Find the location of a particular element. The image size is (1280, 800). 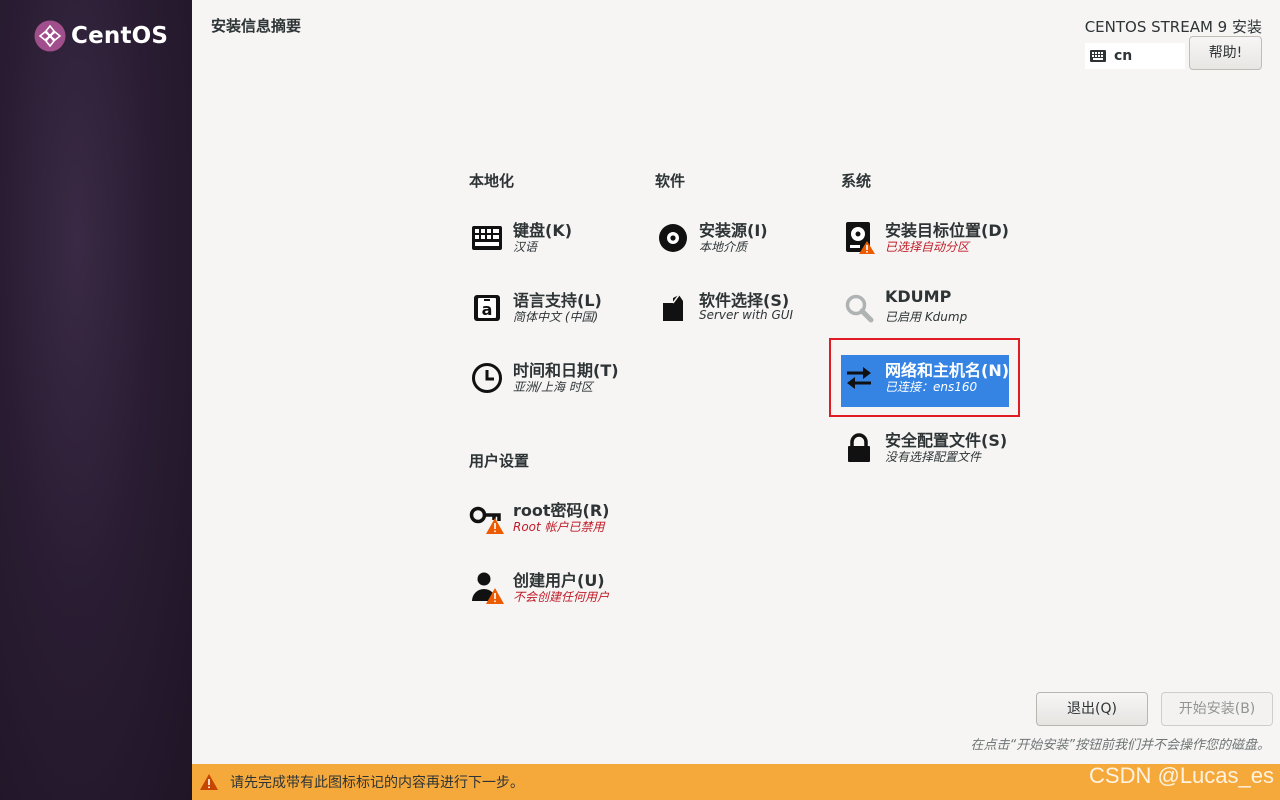

magnifier-icon is located at coordinates (859, 308).